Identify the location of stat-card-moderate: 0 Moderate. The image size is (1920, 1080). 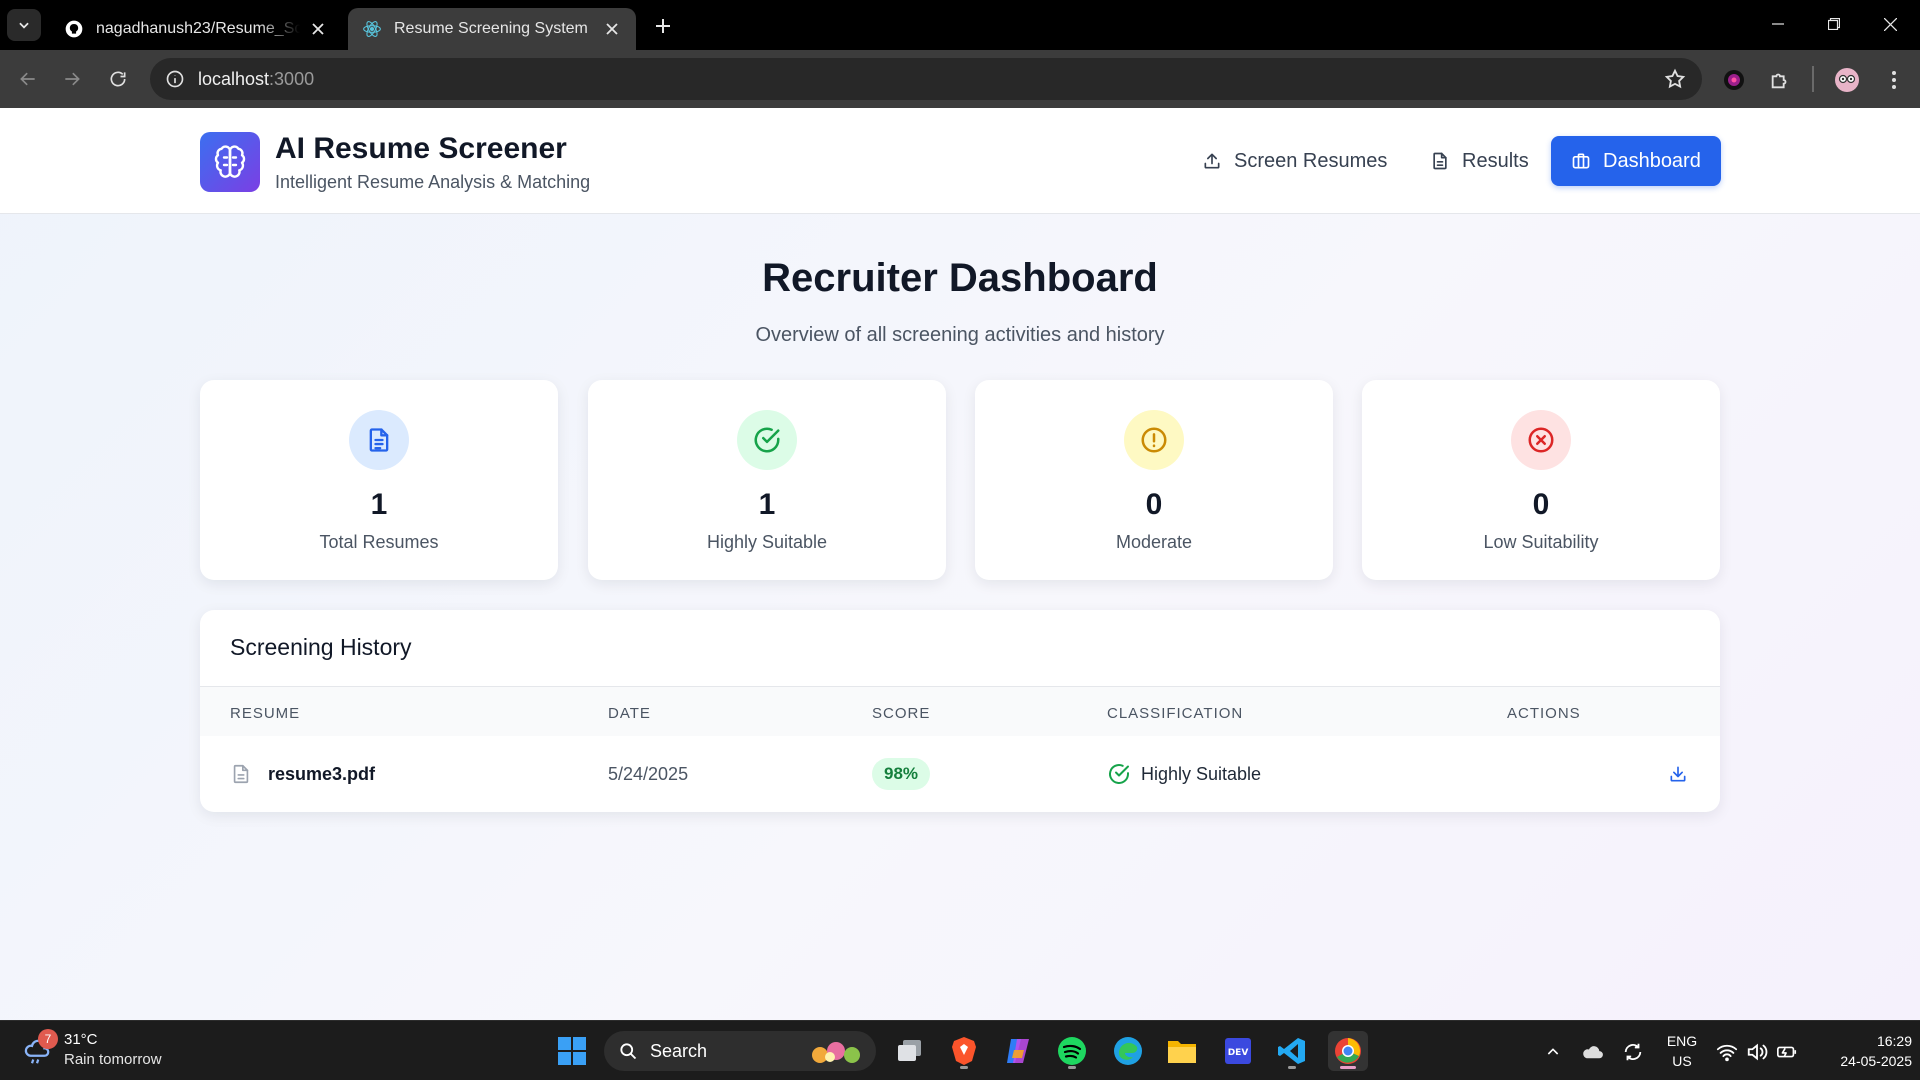
(1154, 480).